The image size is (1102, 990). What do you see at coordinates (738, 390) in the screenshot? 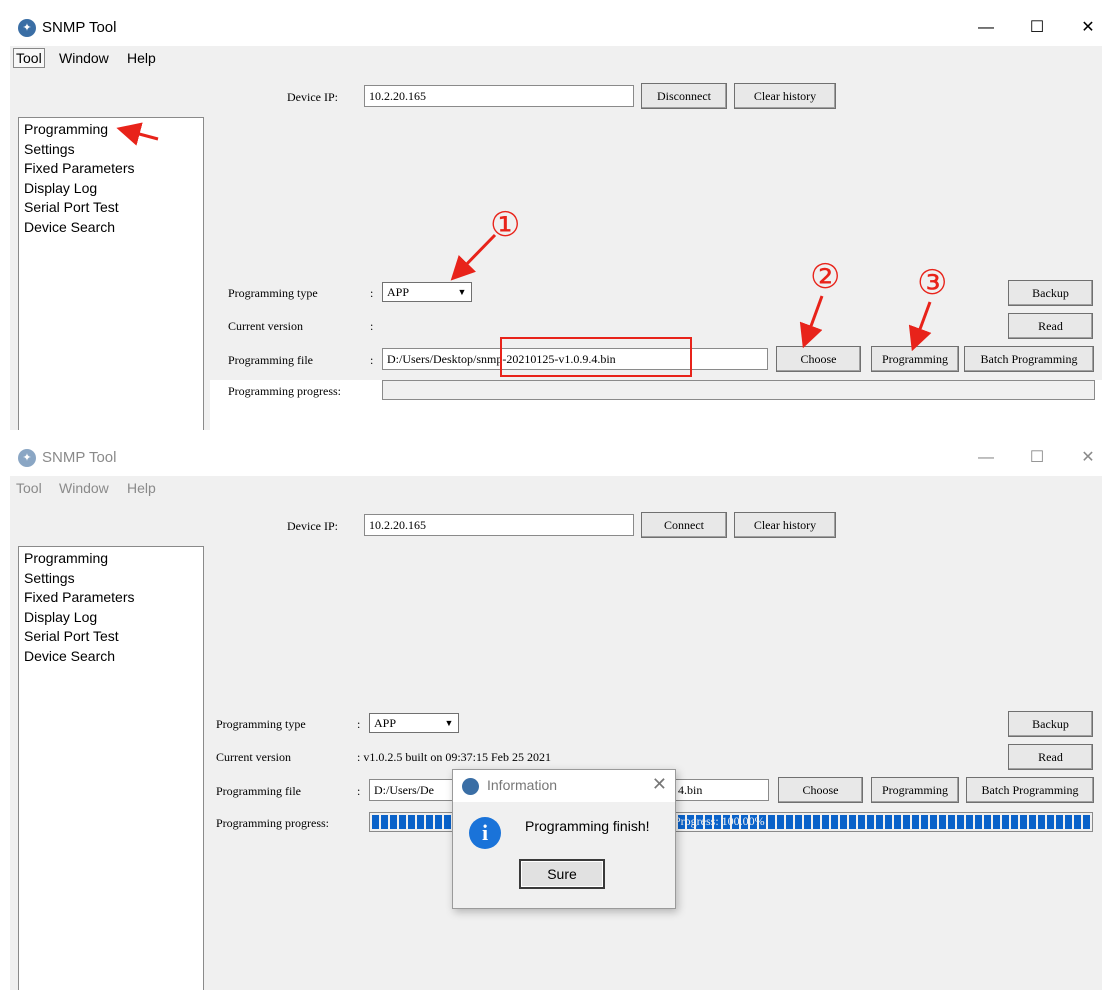
I see `programming-progress-bar` at bounding box center [738, 390].